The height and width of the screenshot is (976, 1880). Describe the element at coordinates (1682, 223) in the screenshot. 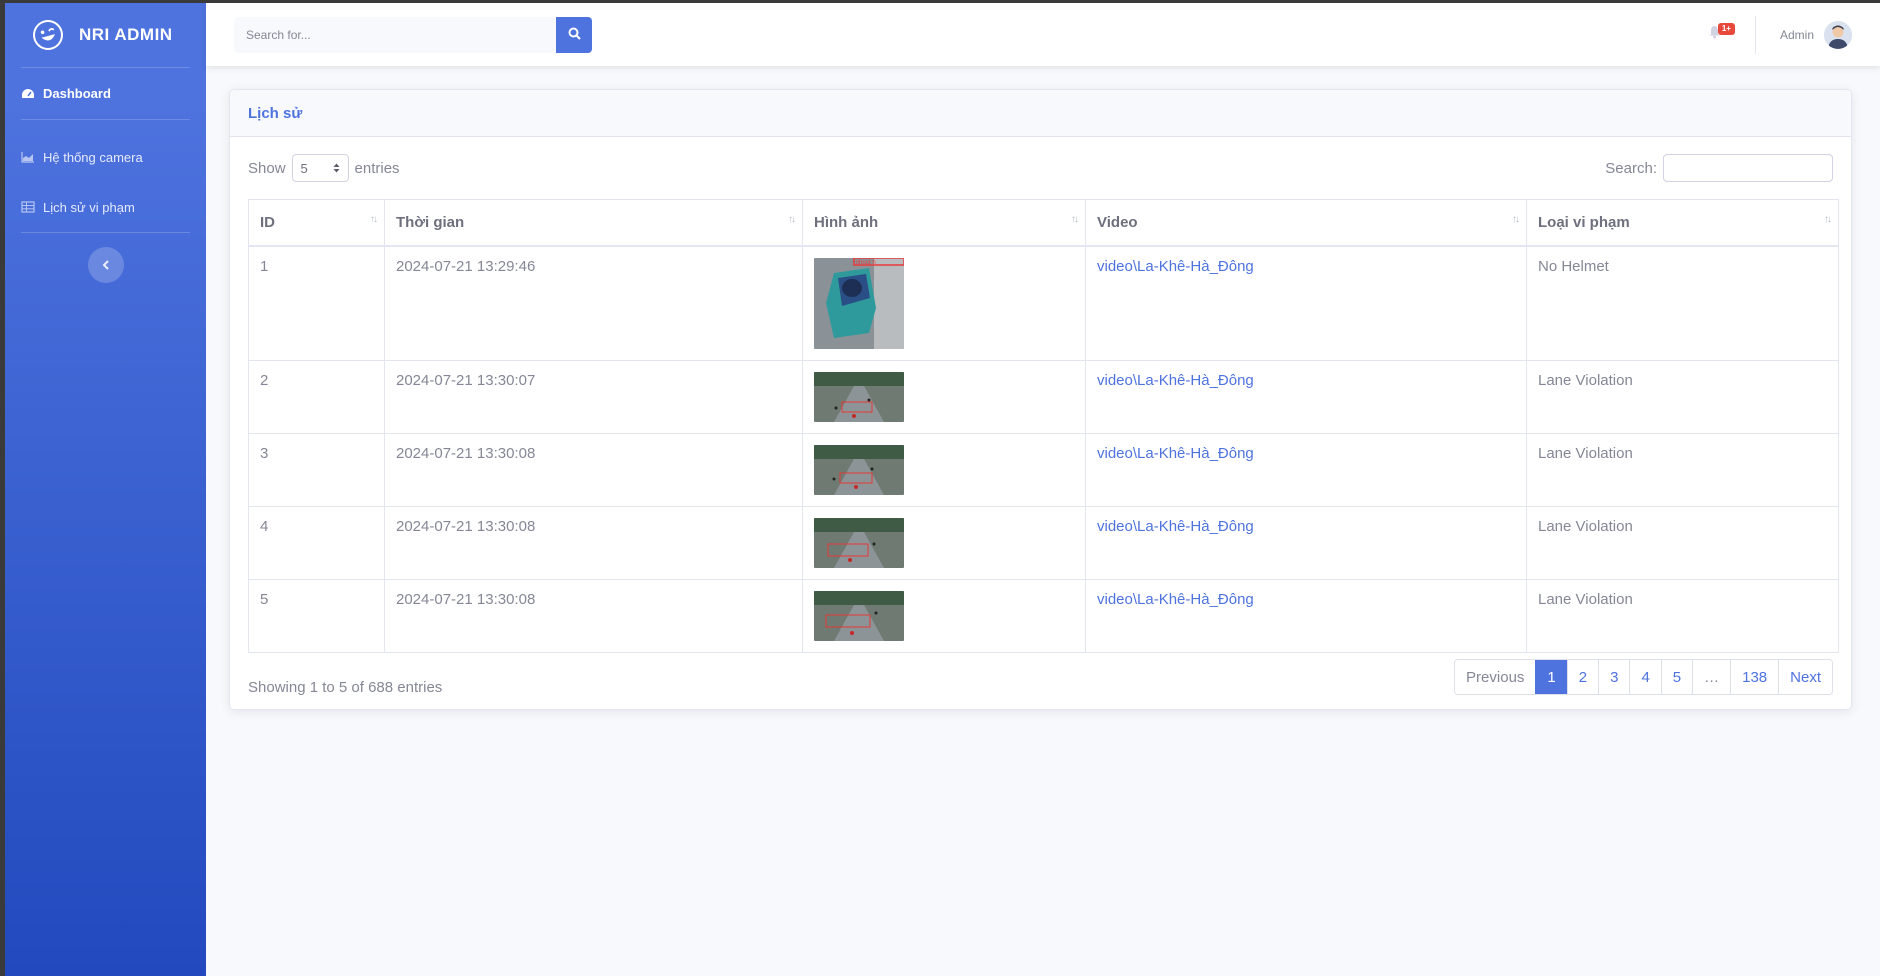

I see `column-header-violation-type: Loại vi phạm ↑↓` at that location.